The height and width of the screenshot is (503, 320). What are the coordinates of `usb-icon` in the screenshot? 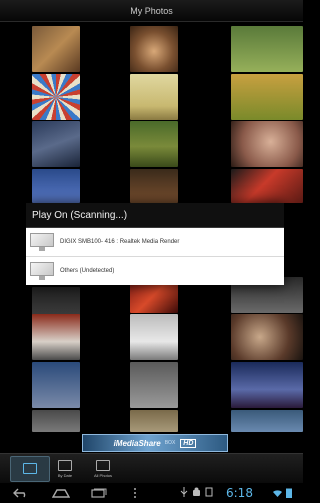 It's located at (184, 492).